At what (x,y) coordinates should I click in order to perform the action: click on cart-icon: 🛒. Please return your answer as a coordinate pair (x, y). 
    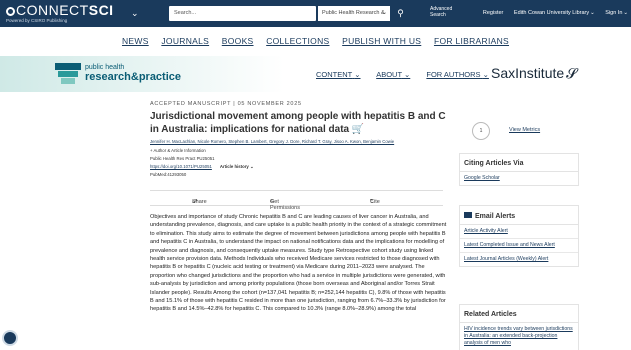
    Looking at the image, I should click on (358, 129).